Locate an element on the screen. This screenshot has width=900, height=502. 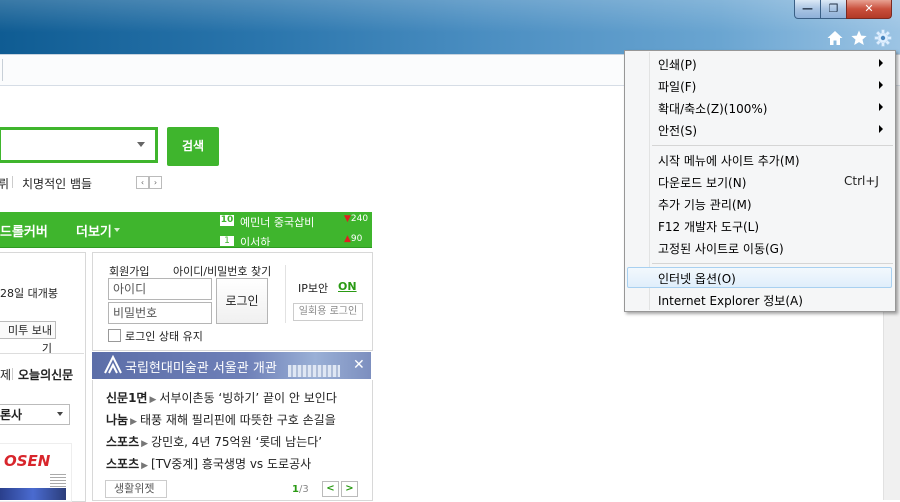
nav-more-button: 더보기 is located at coordinates (94, 230).